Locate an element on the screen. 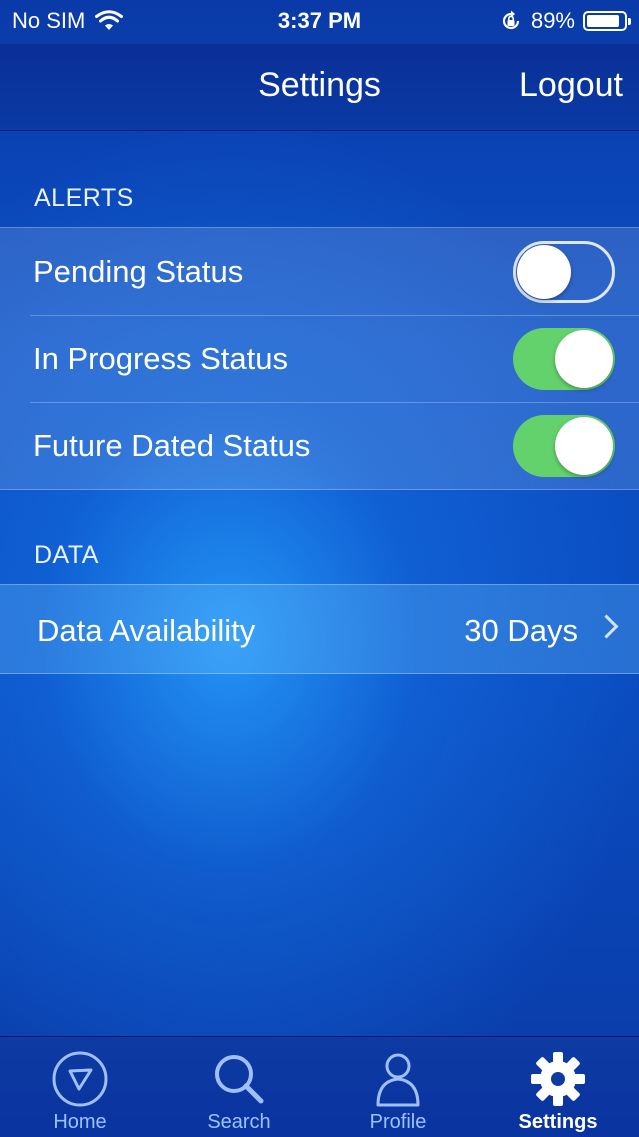 Image resolution: width=639 pixels, height=1137 pixels. tab-home: Home is located at coordinates (80, 1087).